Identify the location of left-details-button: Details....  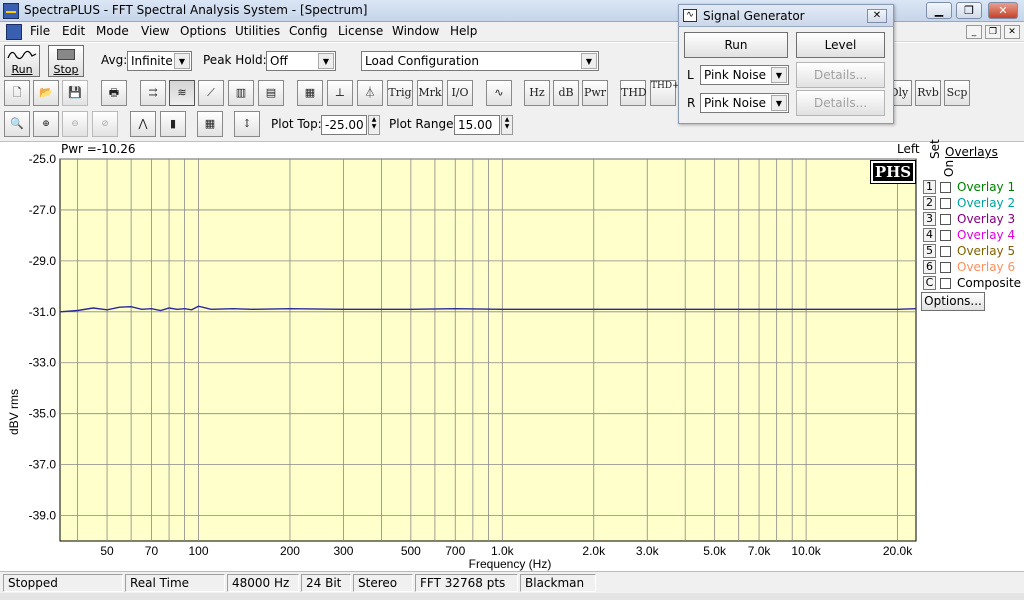
(840, 75).